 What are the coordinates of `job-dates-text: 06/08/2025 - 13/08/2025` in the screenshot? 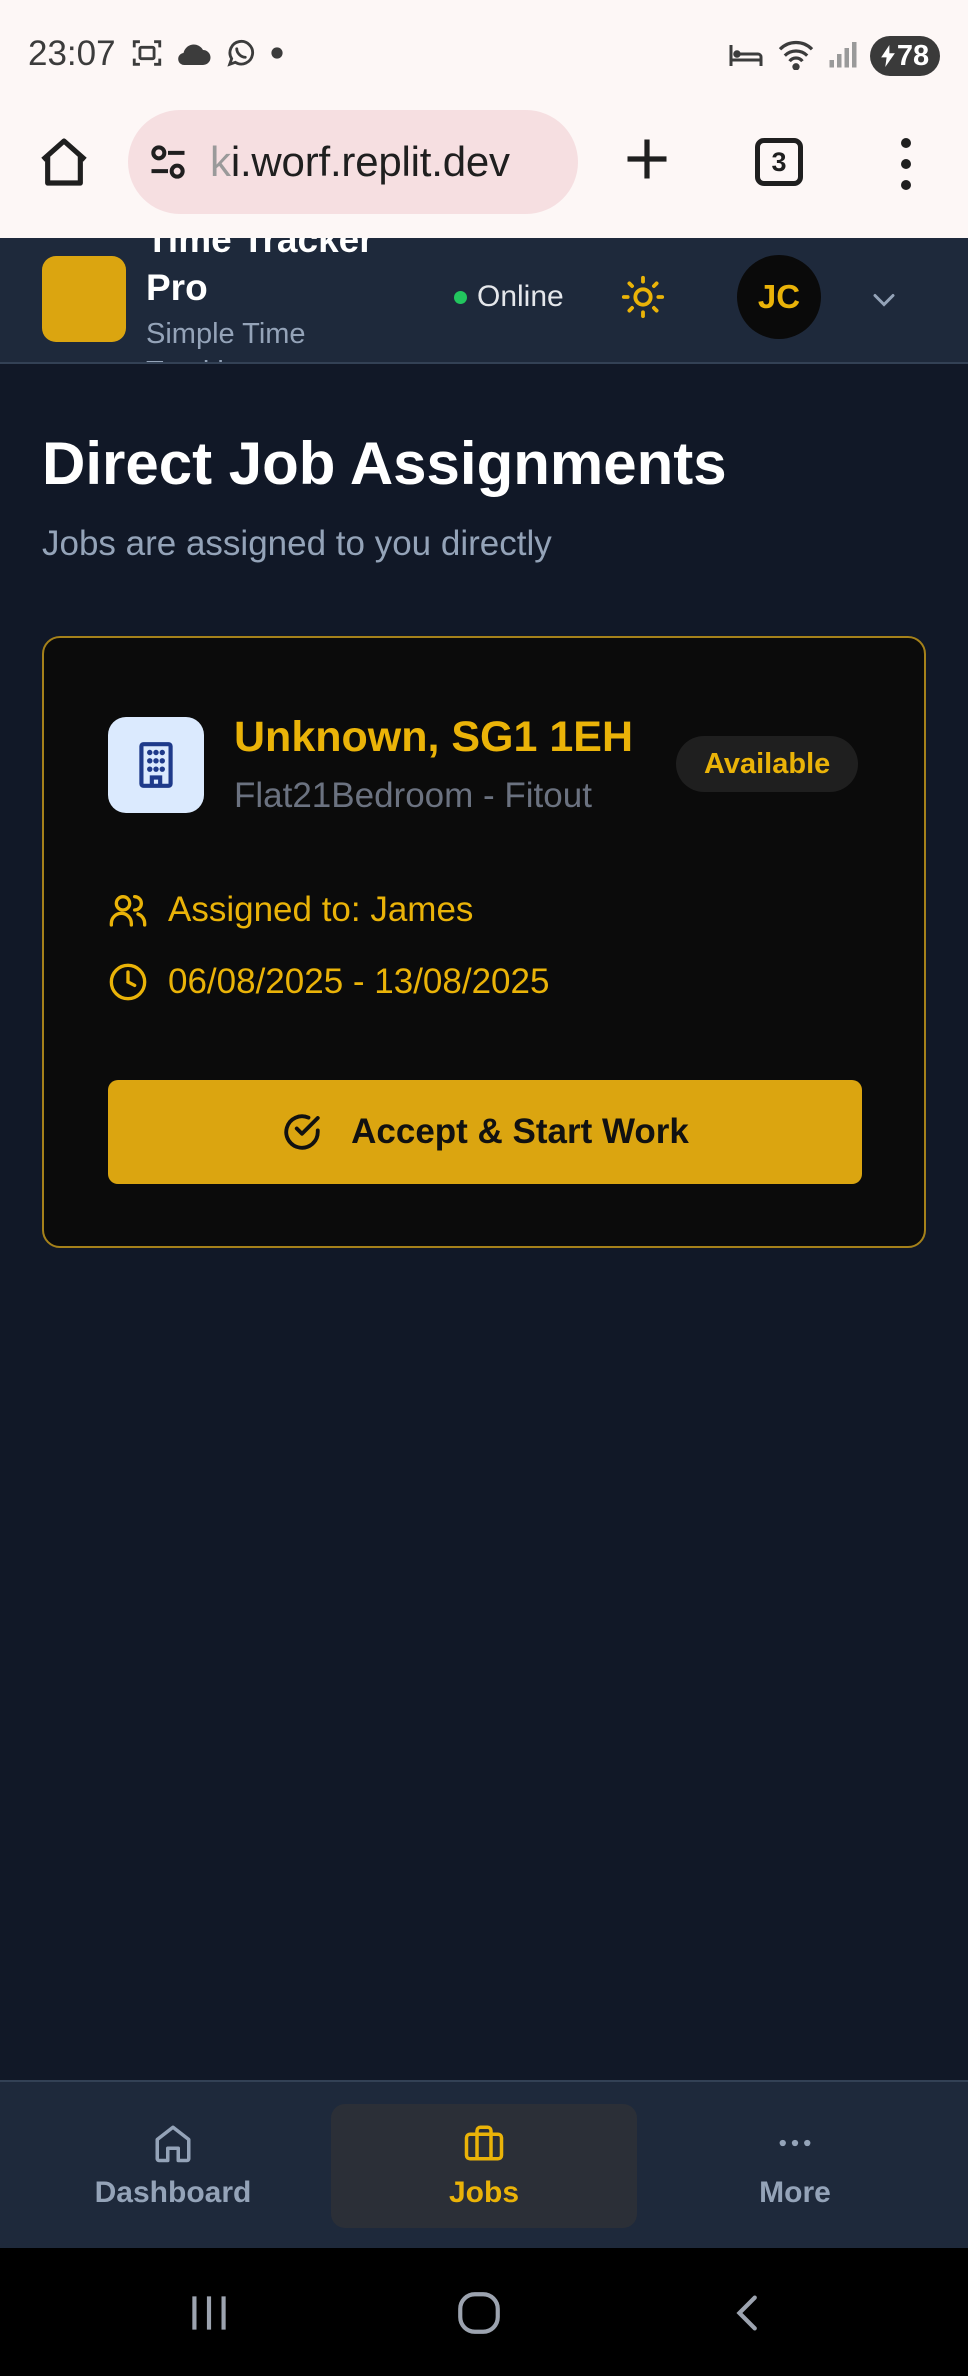 It's located at (359, 981).